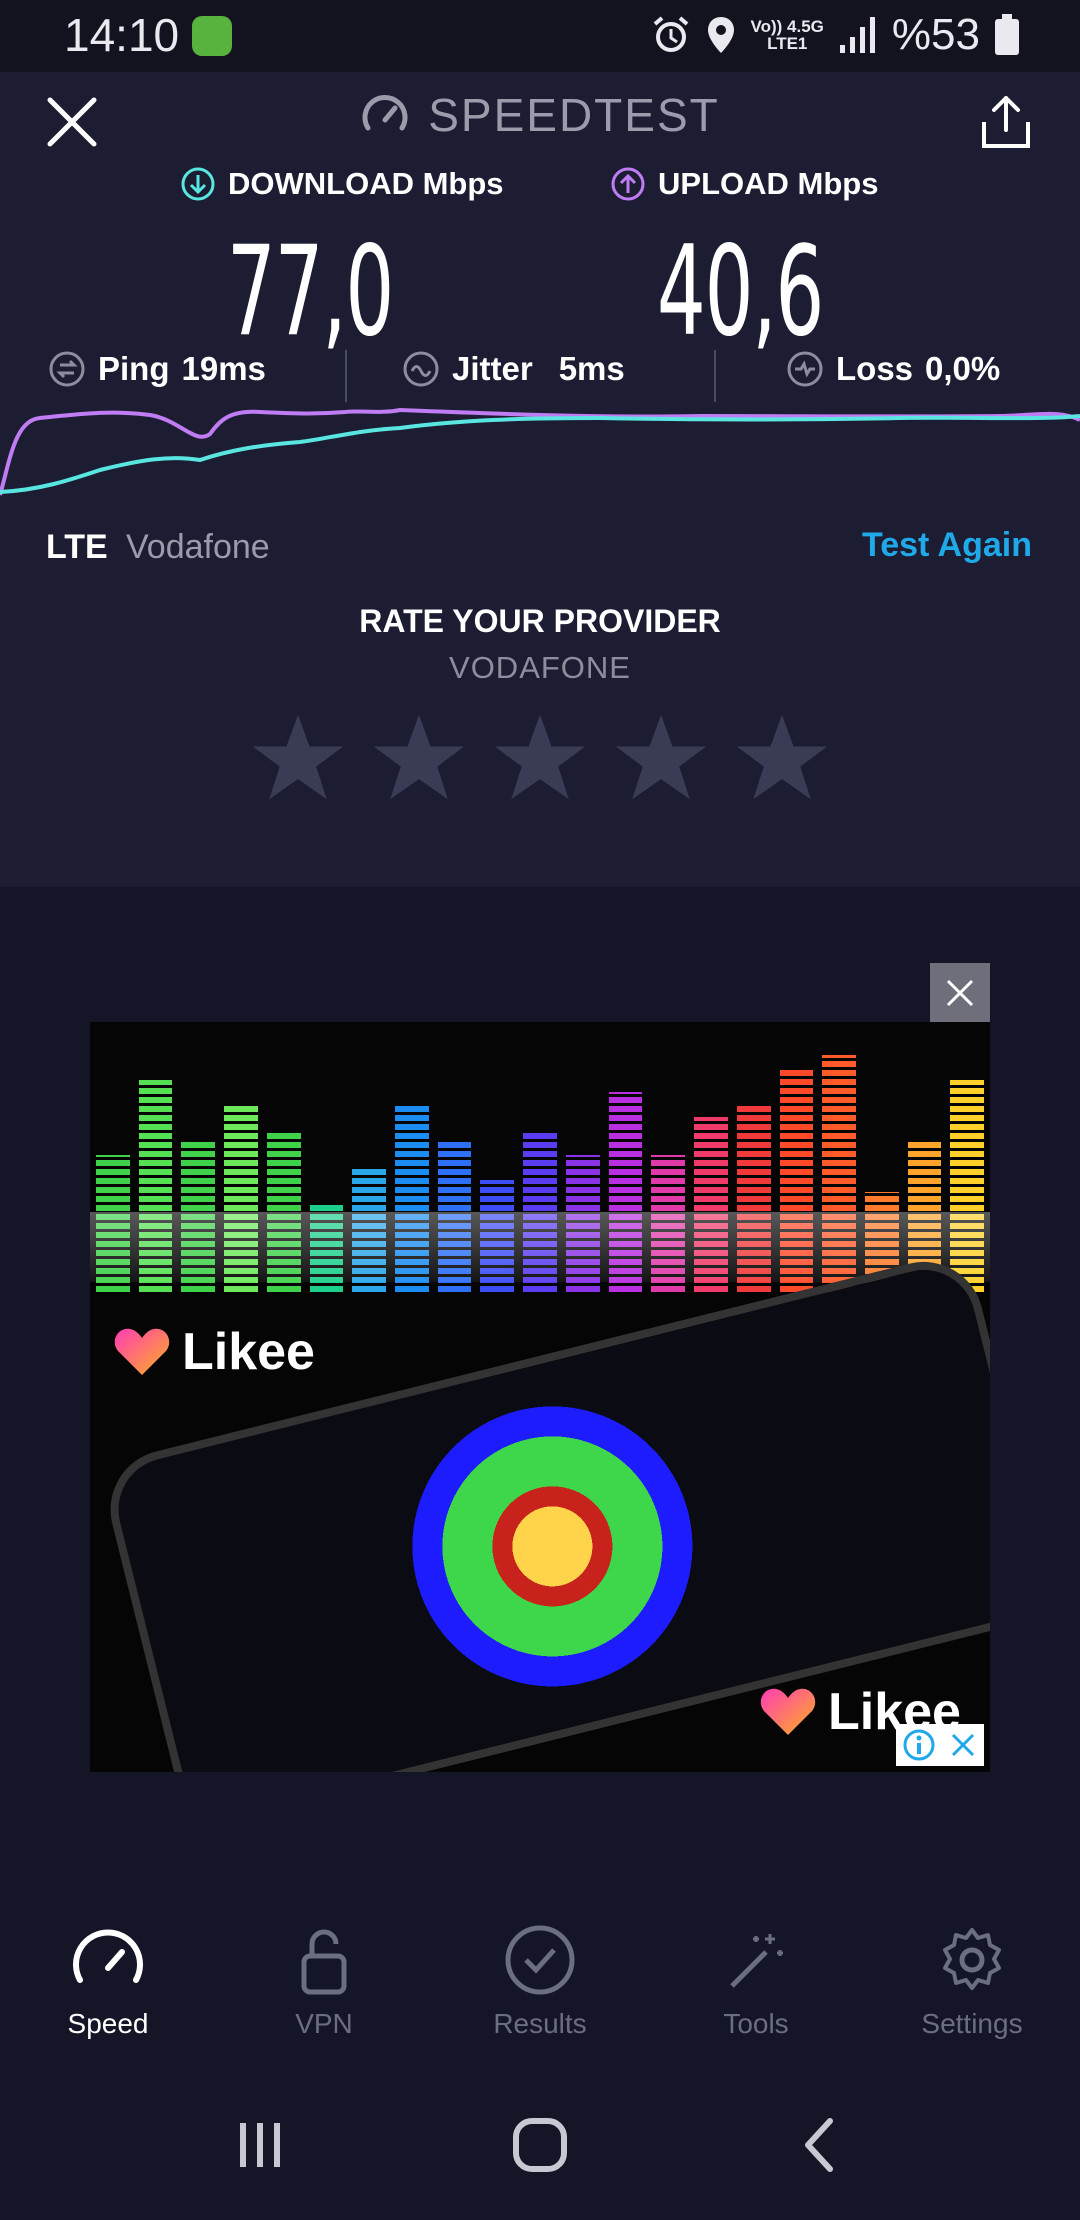 The height and width of the screenshot is (2220, 1080). Describe the element at coordinates (628, 184) in the screenshot. I see `upload-arrow-icon` at that location.